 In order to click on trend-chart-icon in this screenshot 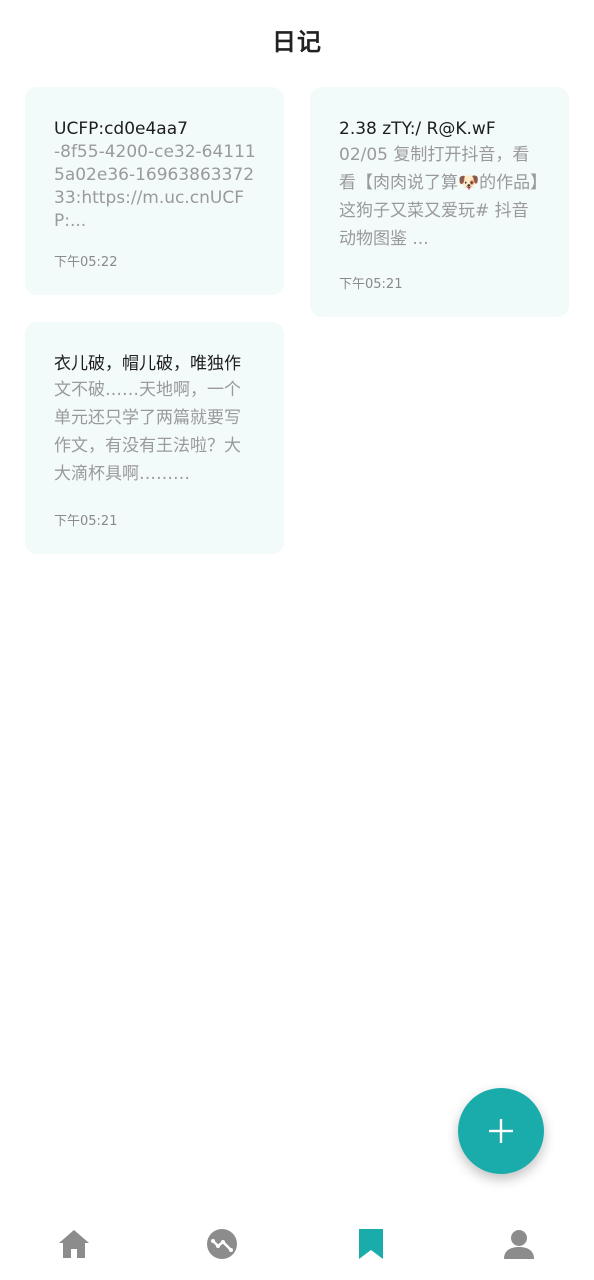, I will do `click(222, 1244)`.